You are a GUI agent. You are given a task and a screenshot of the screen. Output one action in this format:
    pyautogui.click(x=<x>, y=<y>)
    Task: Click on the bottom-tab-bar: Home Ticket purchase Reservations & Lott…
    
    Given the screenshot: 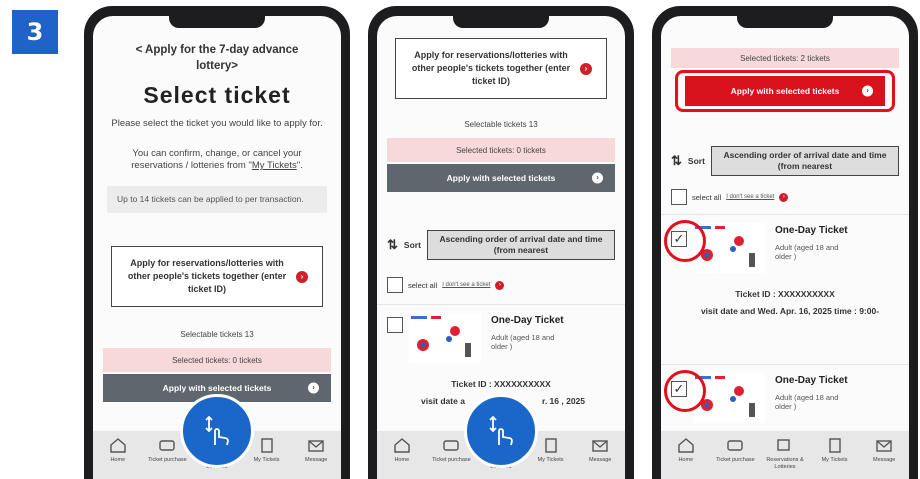 What is the action you would take?
    pyautogui.click(x=785, y=455)
    